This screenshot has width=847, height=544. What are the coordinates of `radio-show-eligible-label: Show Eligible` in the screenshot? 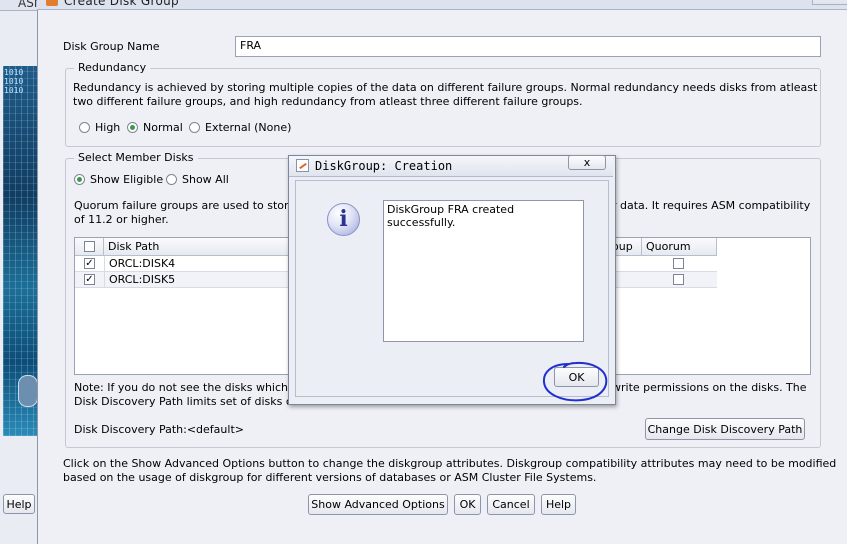 It's located at (127, 179).